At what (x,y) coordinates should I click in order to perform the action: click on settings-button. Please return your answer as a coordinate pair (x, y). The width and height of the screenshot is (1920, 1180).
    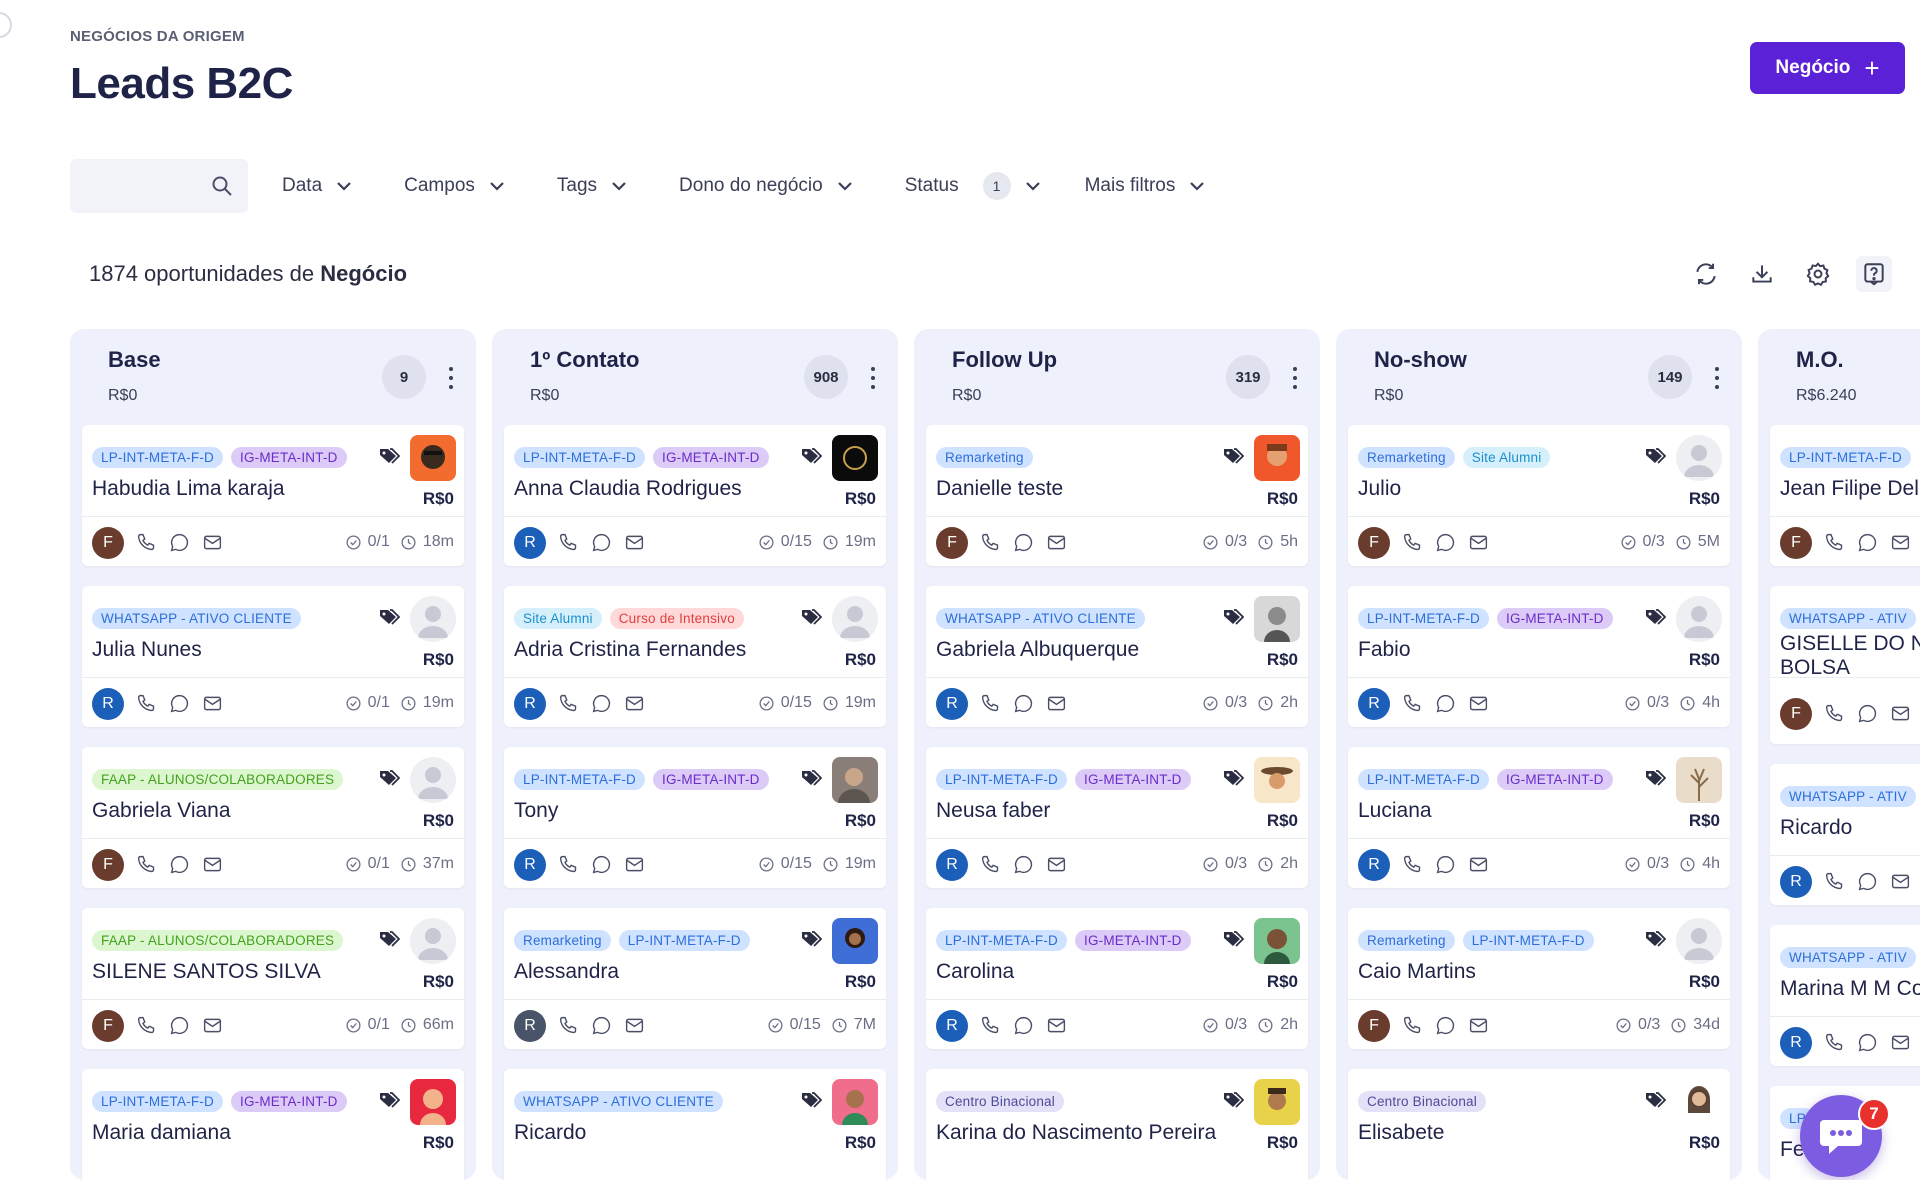
    Looking at the image, I should click on (1818, 274).